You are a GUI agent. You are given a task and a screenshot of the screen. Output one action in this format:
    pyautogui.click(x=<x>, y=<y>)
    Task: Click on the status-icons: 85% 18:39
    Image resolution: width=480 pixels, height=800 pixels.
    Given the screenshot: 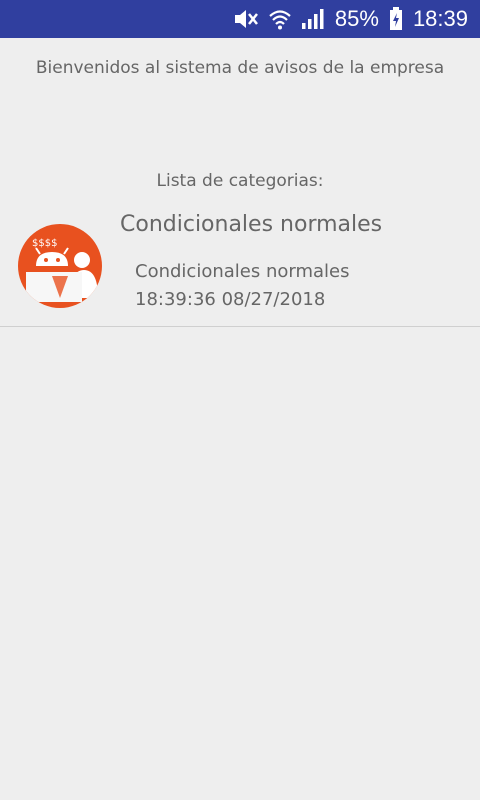 What is the action you would take?
    pyautogui.click(x=350, y=19)
    